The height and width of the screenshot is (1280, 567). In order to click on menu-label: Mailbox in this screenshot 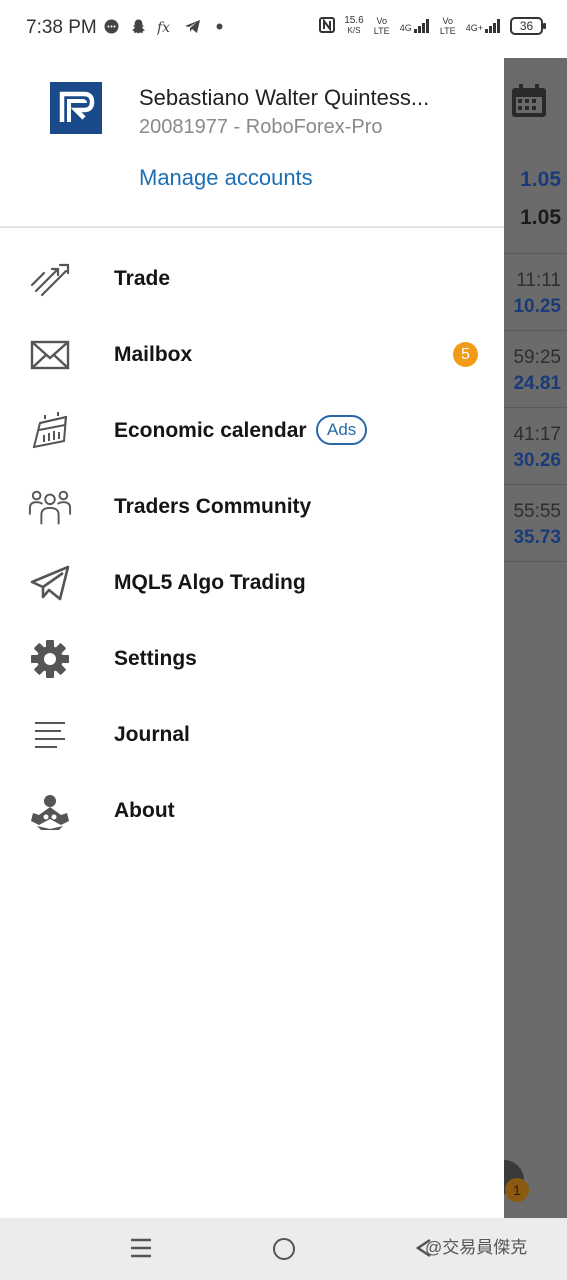, I will do `click(153, 354)`.